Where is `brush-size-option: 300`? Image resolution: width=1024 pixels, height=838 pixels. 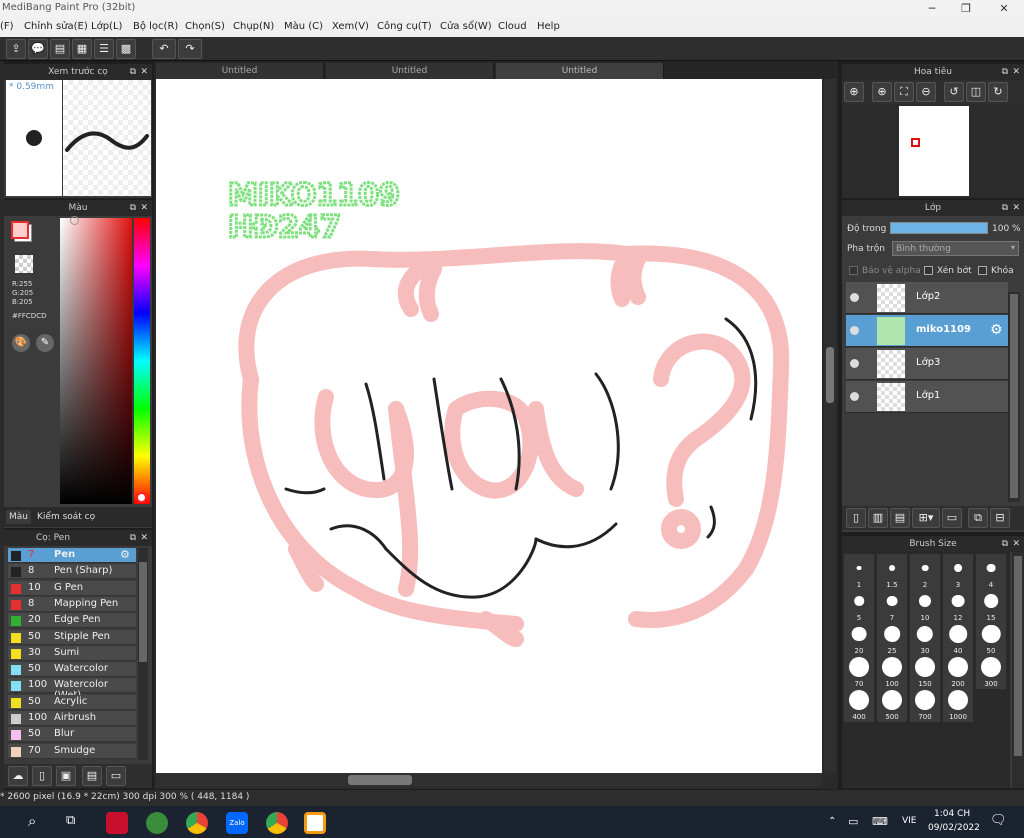 brush-size-option: 300 is located at coordinates (991, 671).